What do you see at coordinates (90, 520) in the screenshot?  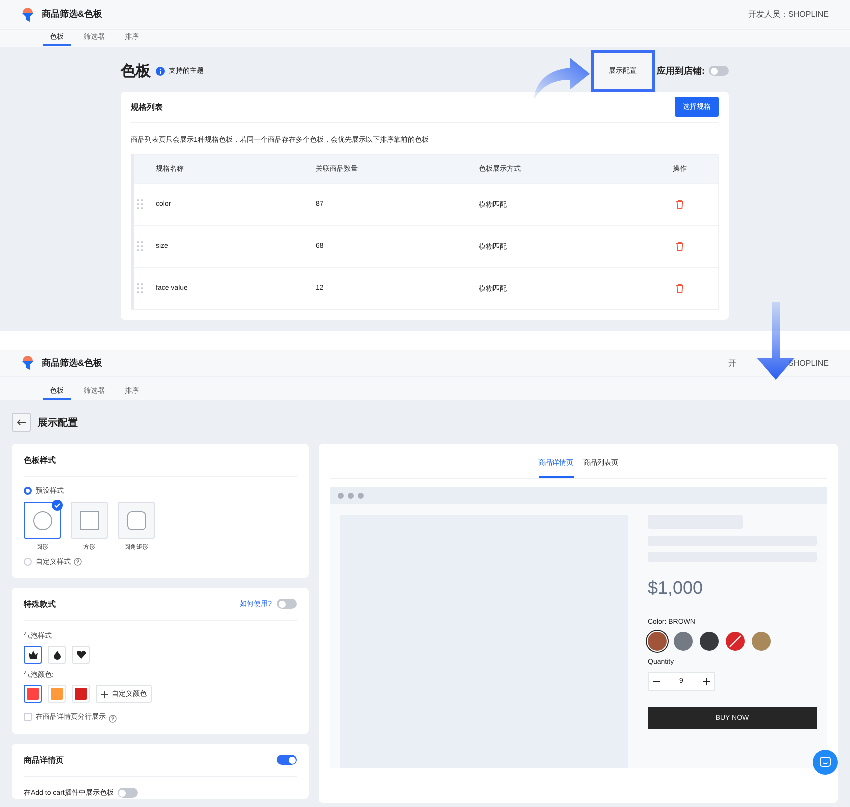 I see `square-shape-icon` at bounding box center [90, 520].